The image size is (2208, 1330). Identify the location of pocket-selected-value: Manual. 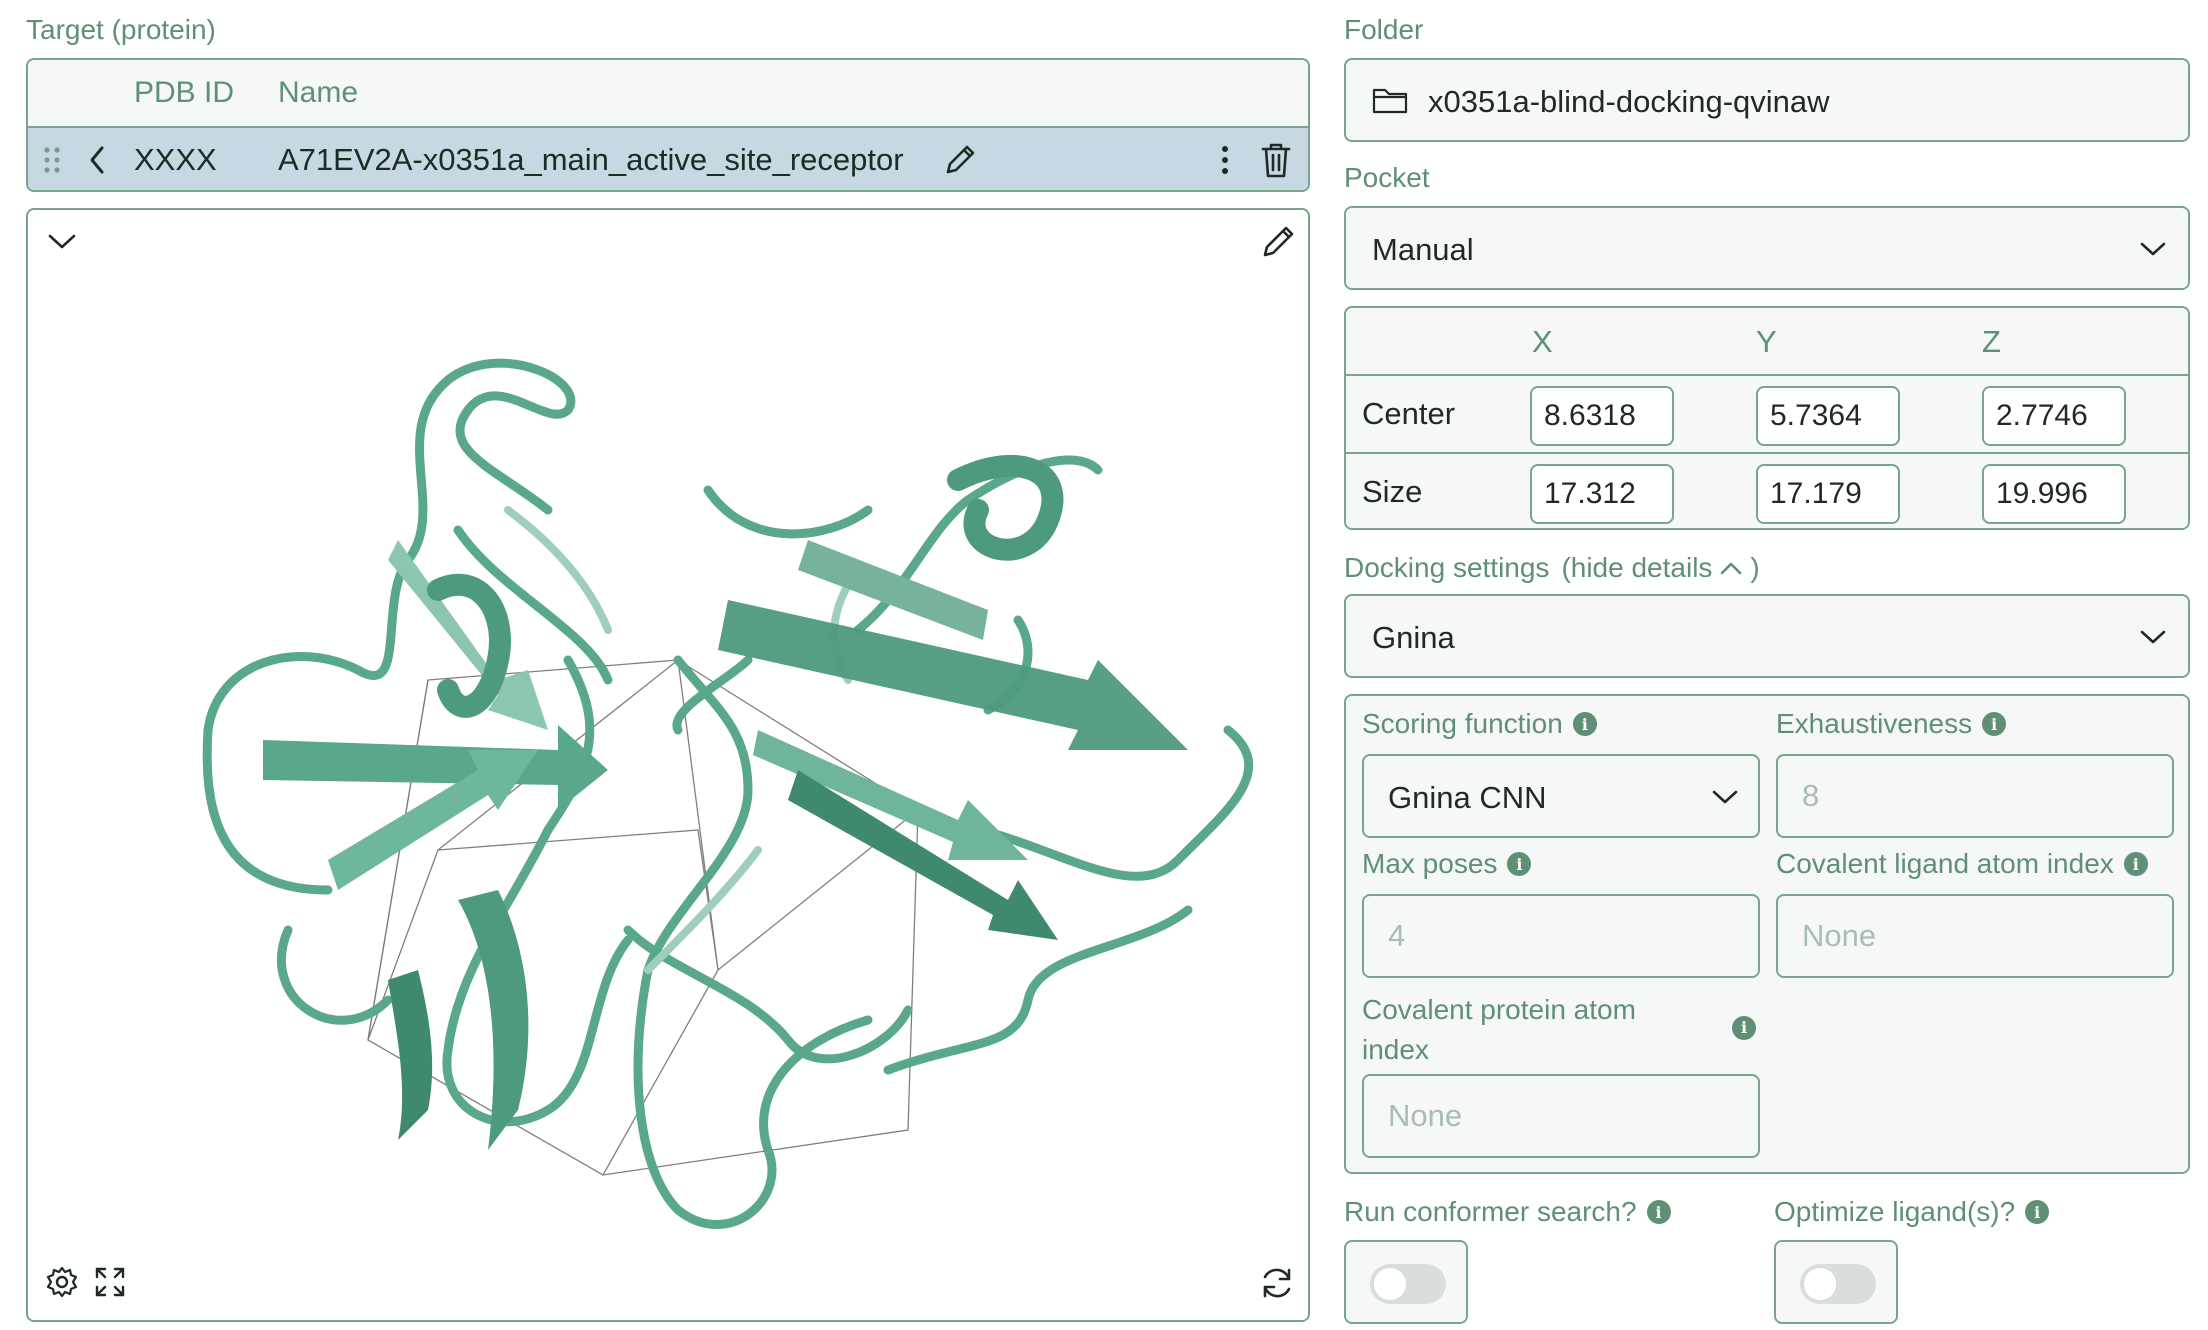
(1423, 249).